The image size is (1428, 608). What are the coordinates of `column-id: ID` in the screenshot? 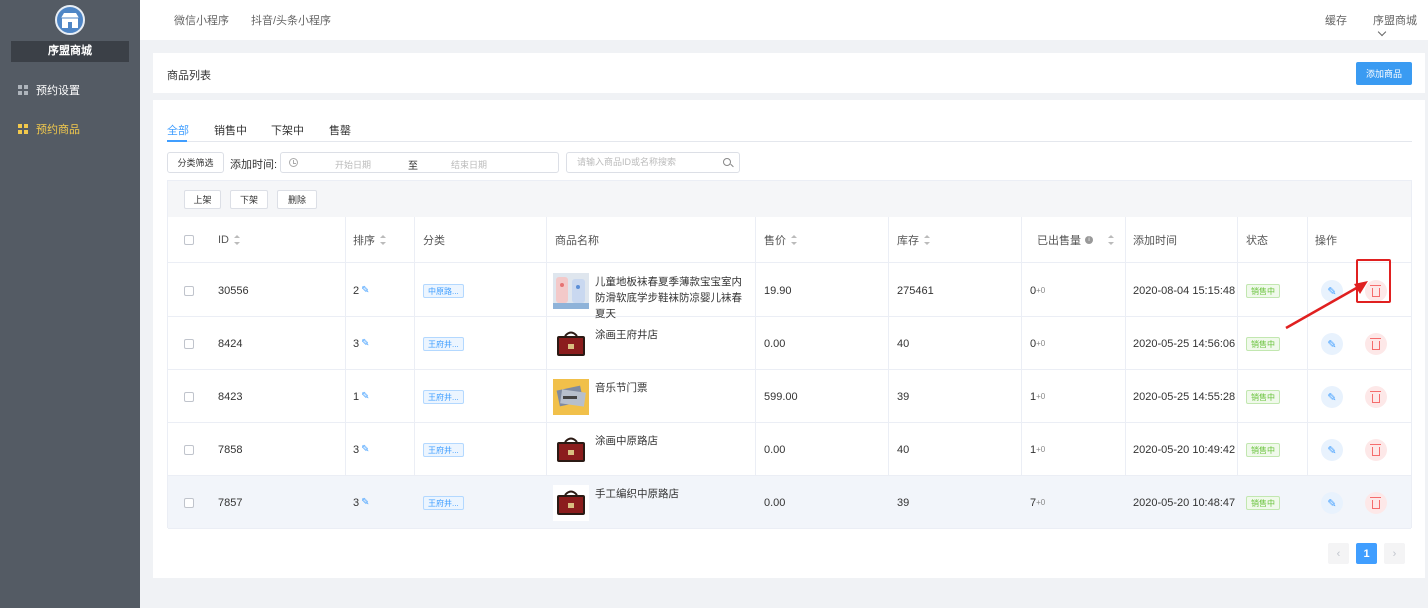 It's located at (229, 240).